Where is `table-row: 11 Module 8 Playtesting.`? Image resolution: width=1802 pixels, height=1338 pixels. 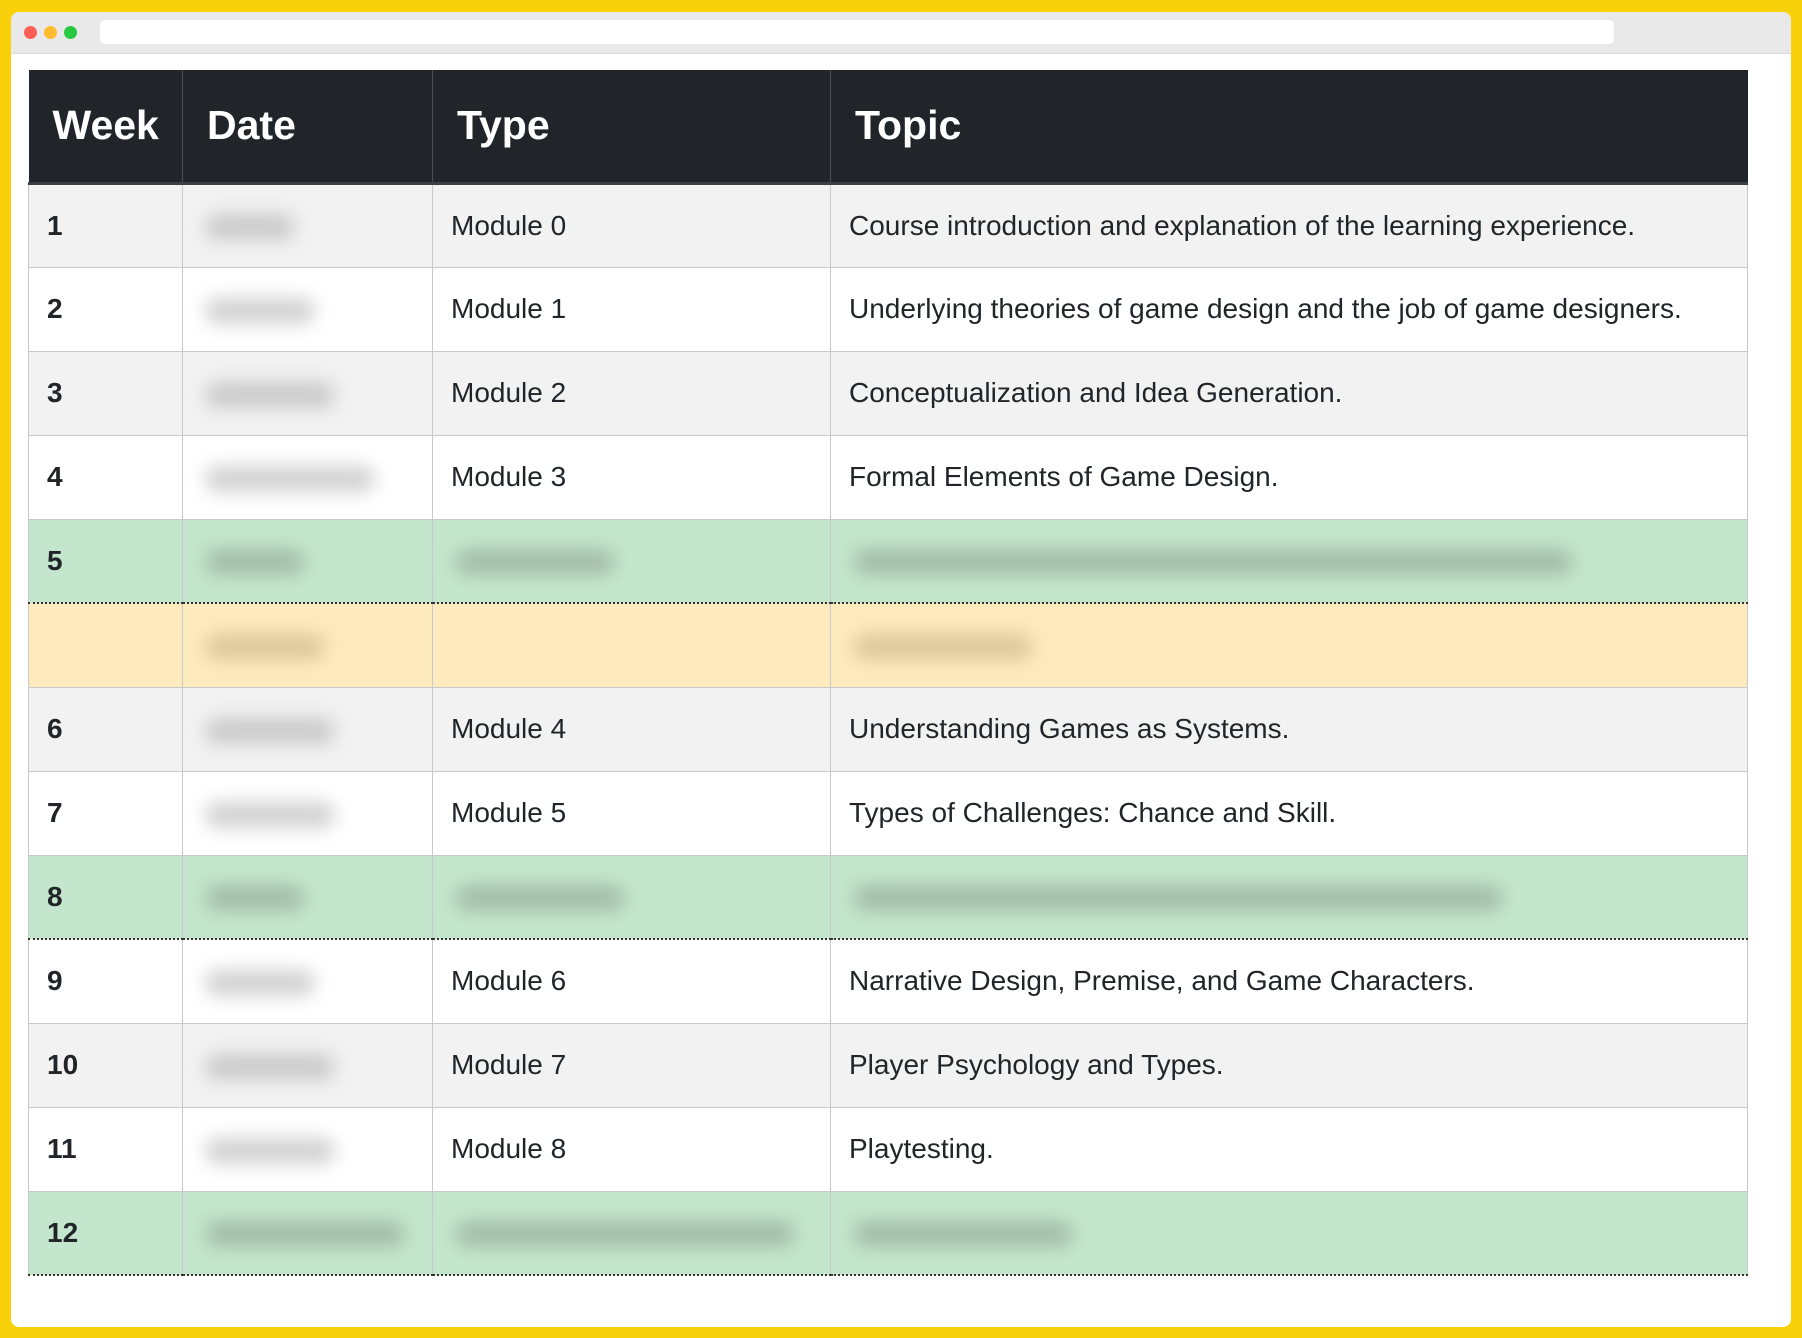 table-row: 11 Module 8 Playtesting. is located at coordinates (888, 1149).